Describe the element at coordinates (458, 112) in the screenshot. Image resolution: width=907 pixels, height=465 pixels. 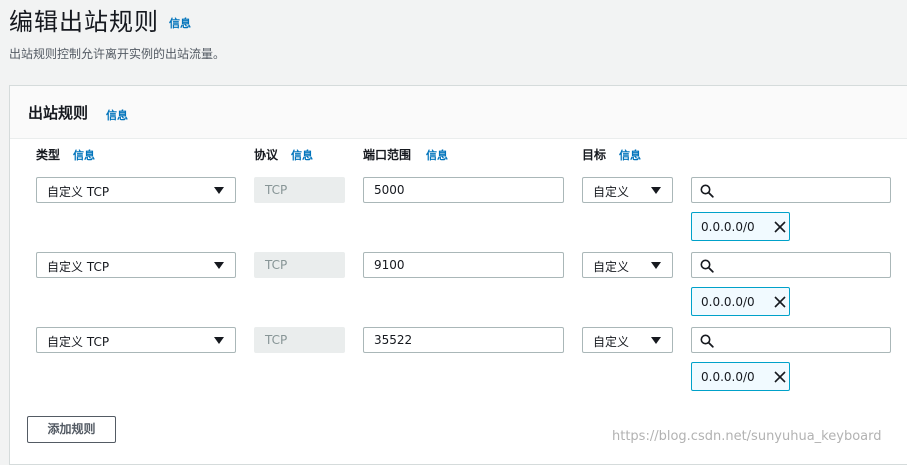
I see `panel-header: 出站规则 信息` at that location.